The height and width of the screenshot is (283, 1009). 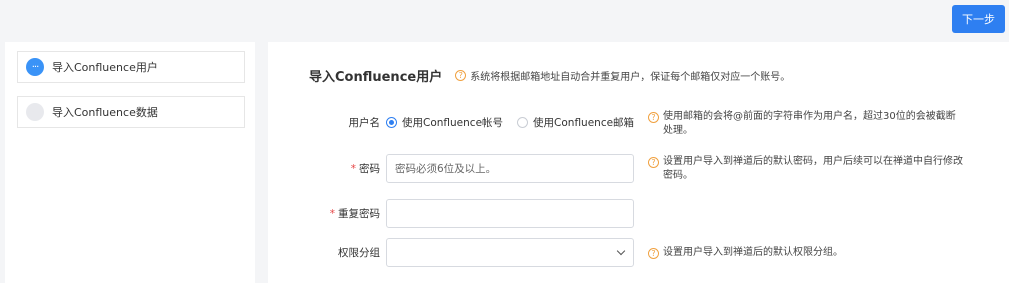 I want to click on password-hint: ? 设置用户导入到禅道后的默认密码，用户后续可以在禅道中自行修改密码。, so click(x=806, y=169).